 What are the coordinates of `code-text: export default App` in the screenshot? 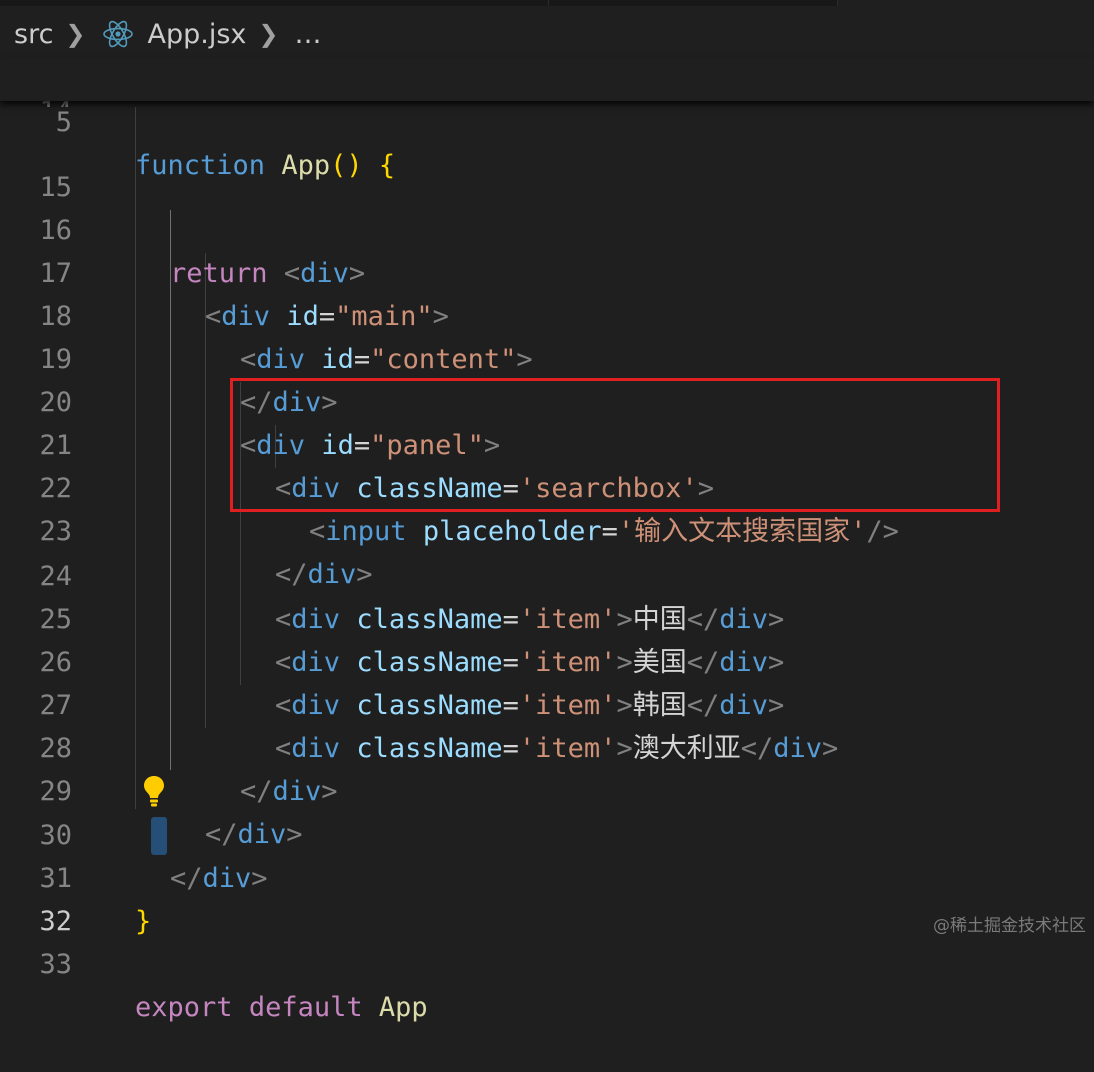 It's located at (281, 1007).